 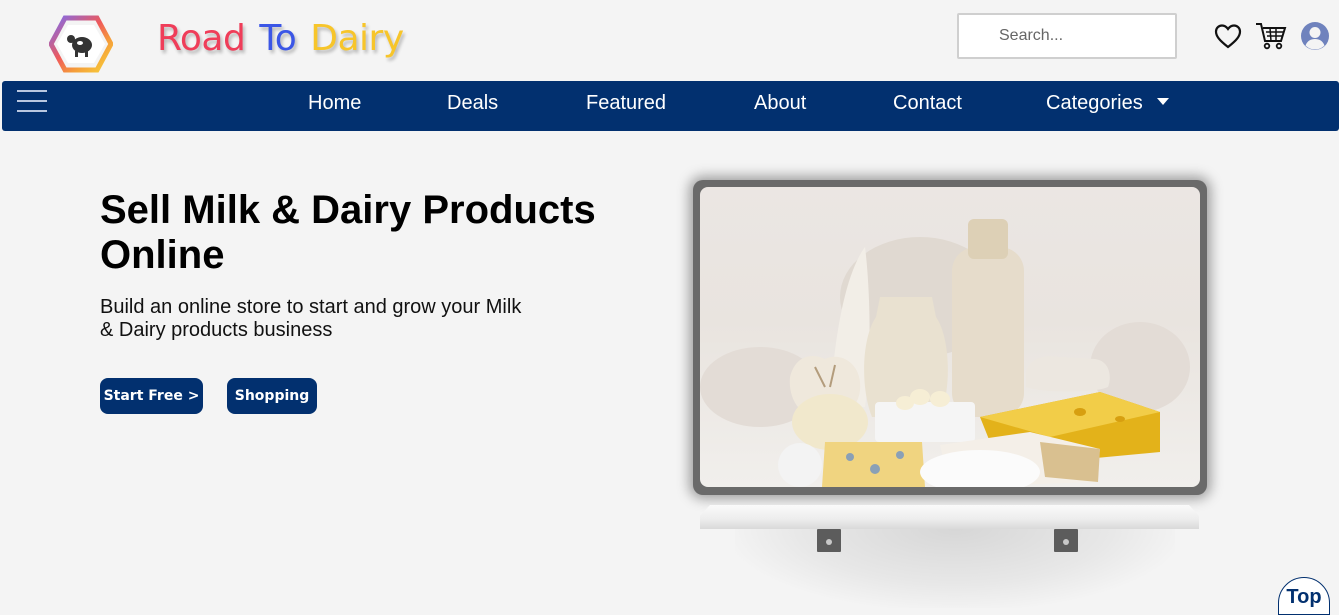 What do you see at coordinates (33, 104) in the screenshot?
I see `menu-icon` at bounding box center [33, 104].